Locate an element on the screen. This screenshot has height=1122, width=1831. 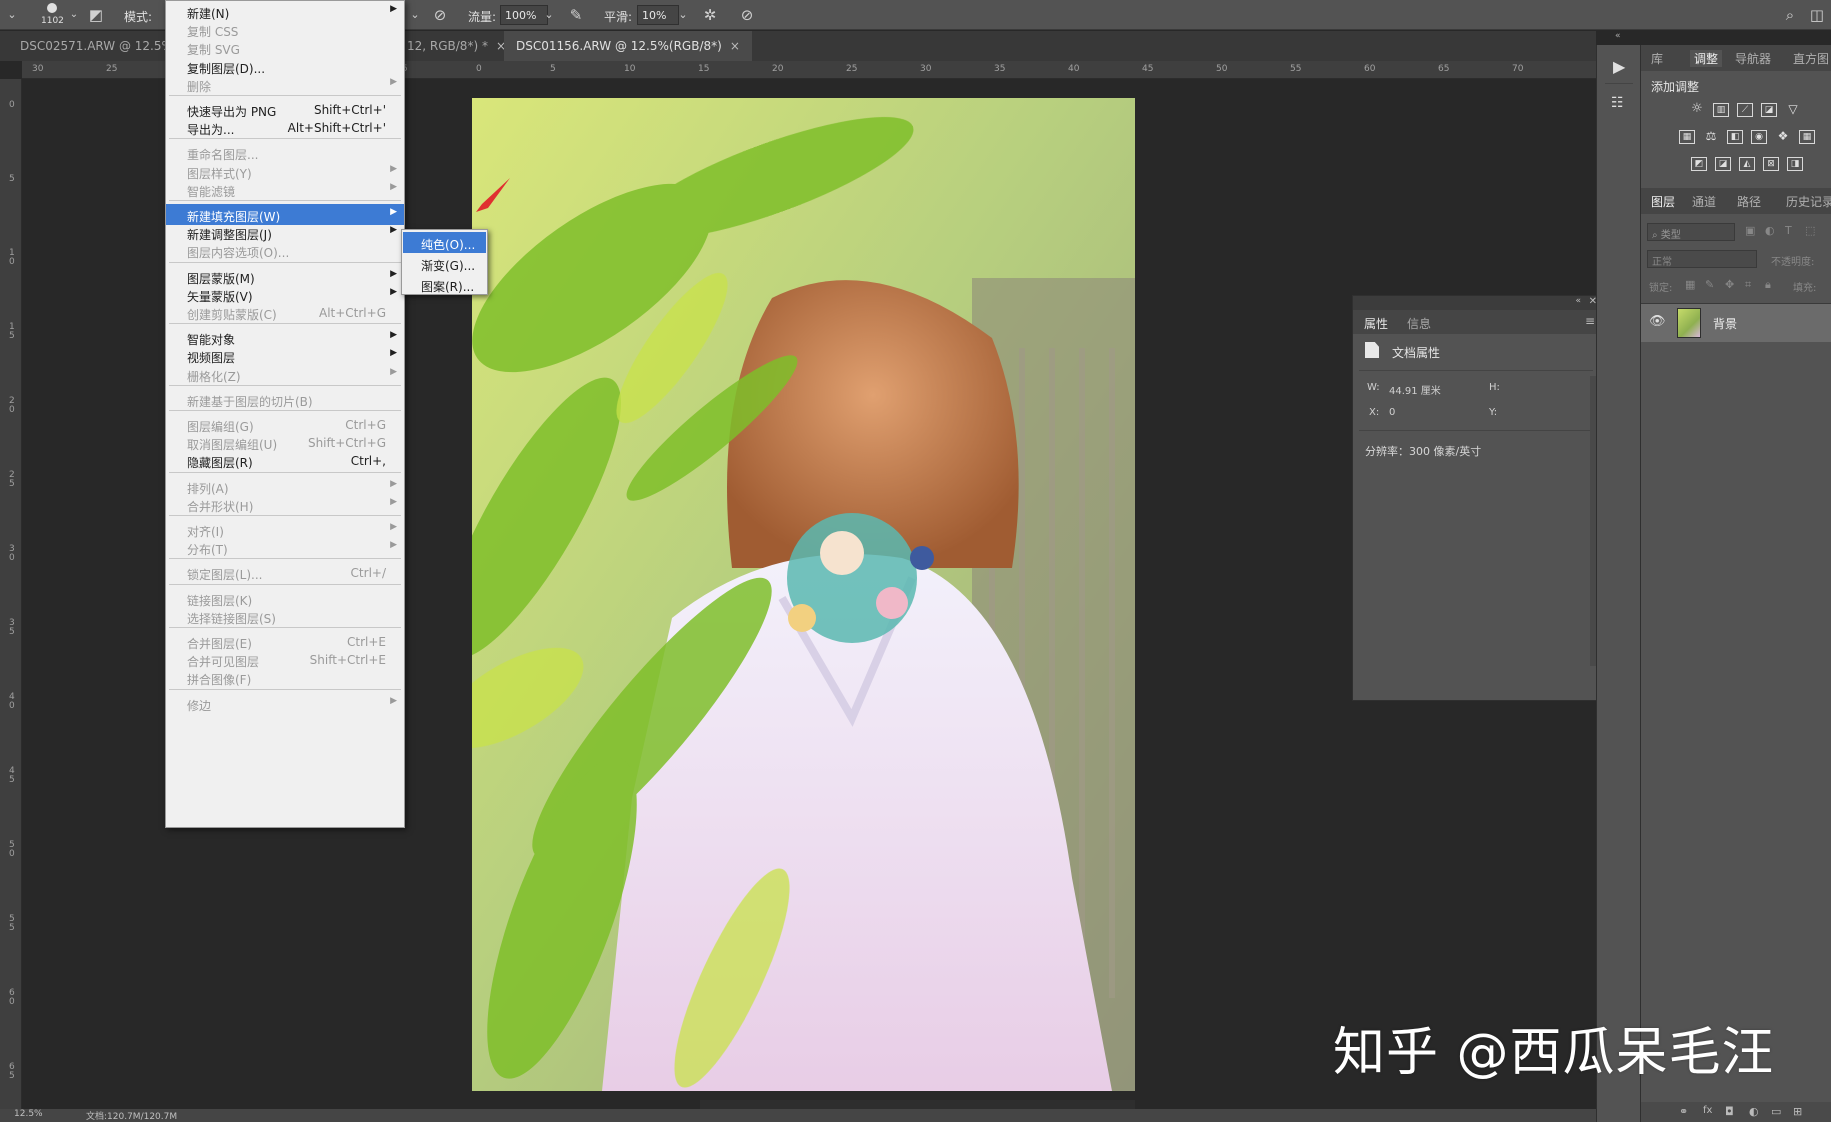
tab-navigator: 导航器 is located at coordinates (1753, 58).